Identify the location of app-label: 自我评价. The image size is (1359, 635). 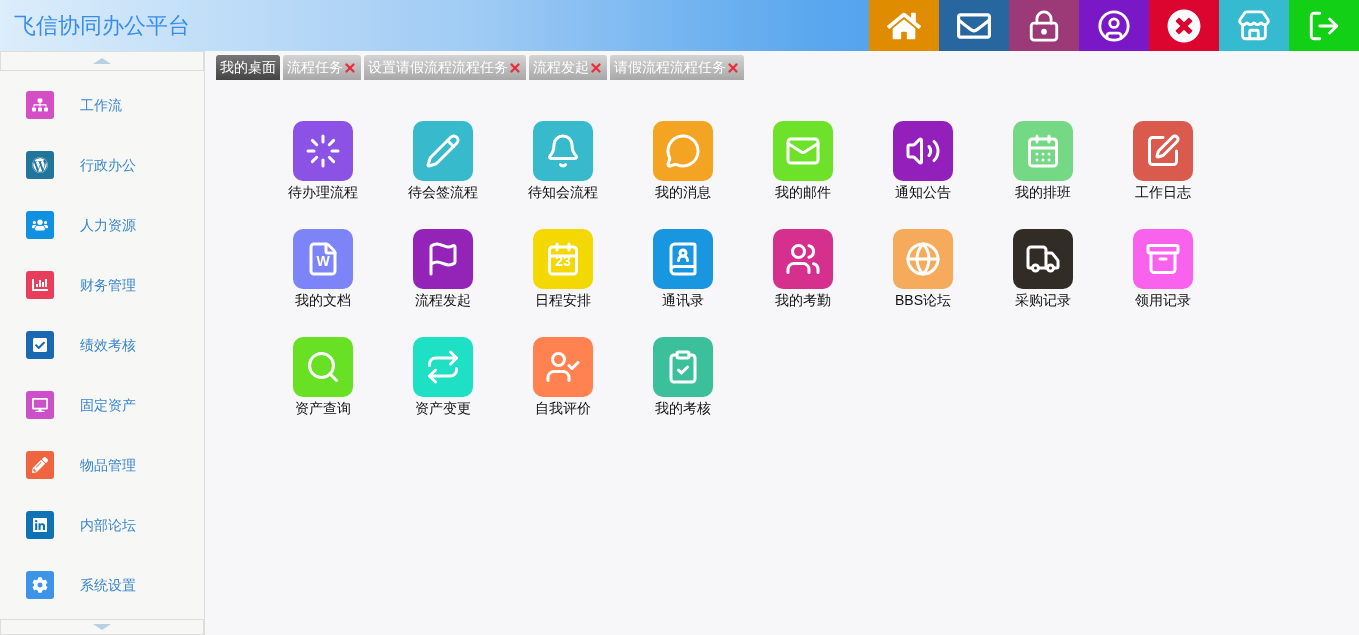
(563, 408).